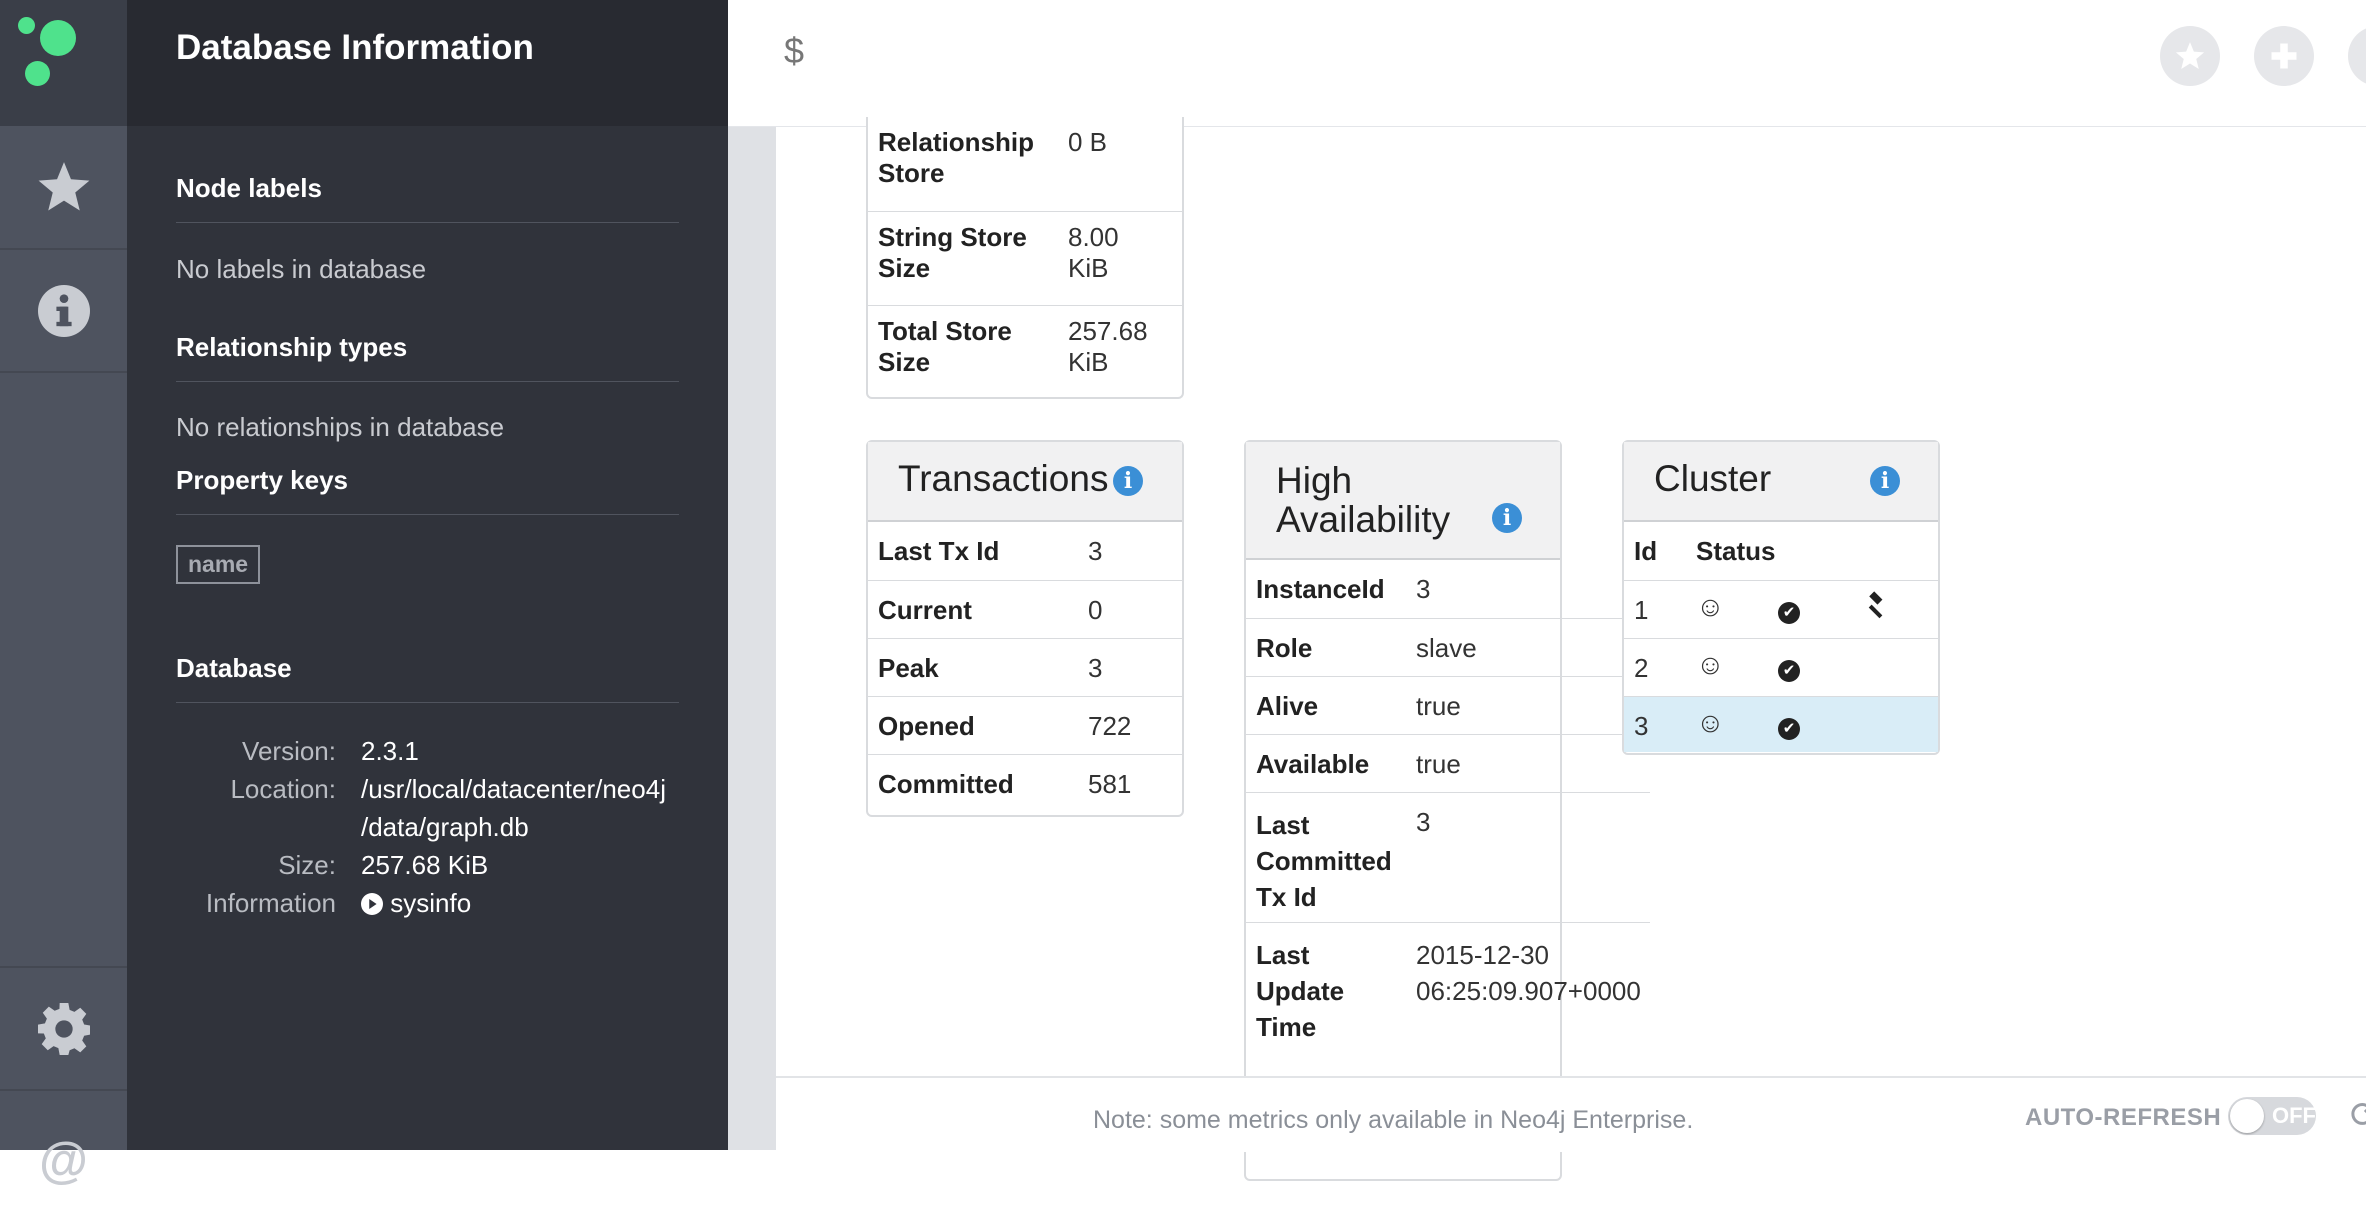 Image resolution: width=2366 pixels, height=1210 pixels. I want to click on sysinfo-link-label: sysinfo, so click(431, 903).